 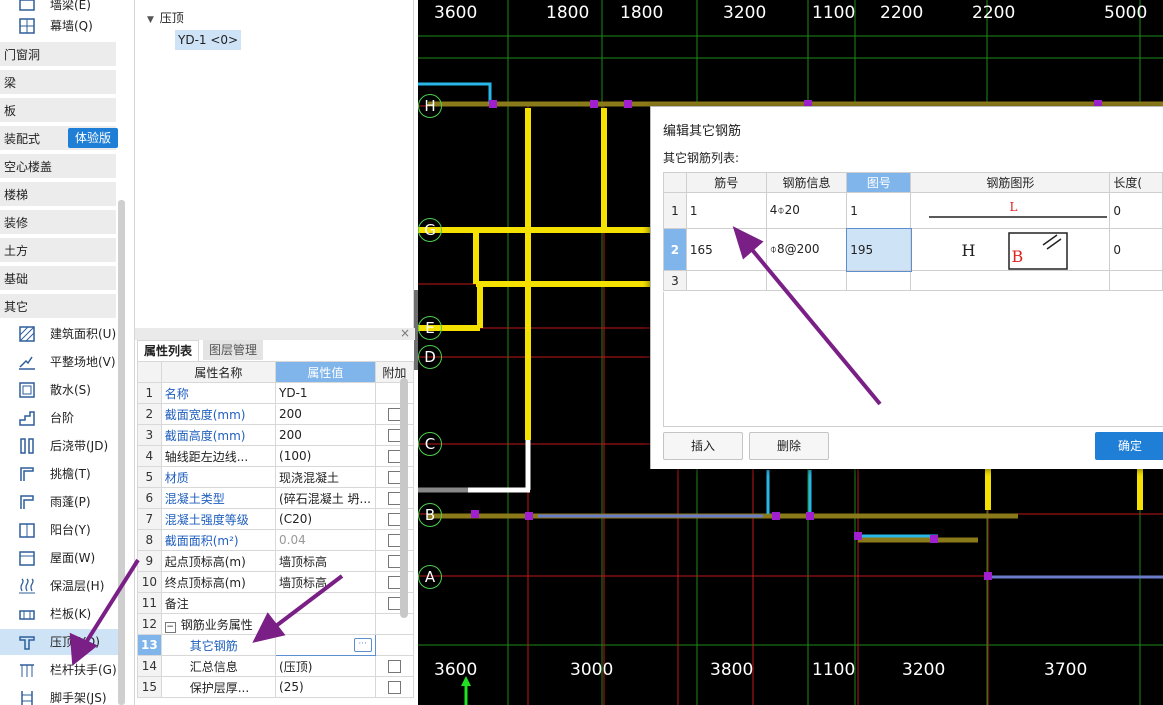 I want to click on parapet-board-icon, so click(x=27, y=615).